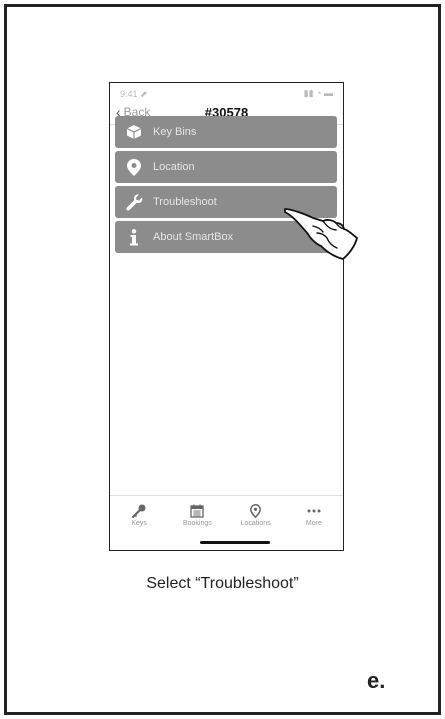 The height and width of the screenshot is (719, 445). I want to click on menu-item-label: Troubleshoot, so click(185, 202).